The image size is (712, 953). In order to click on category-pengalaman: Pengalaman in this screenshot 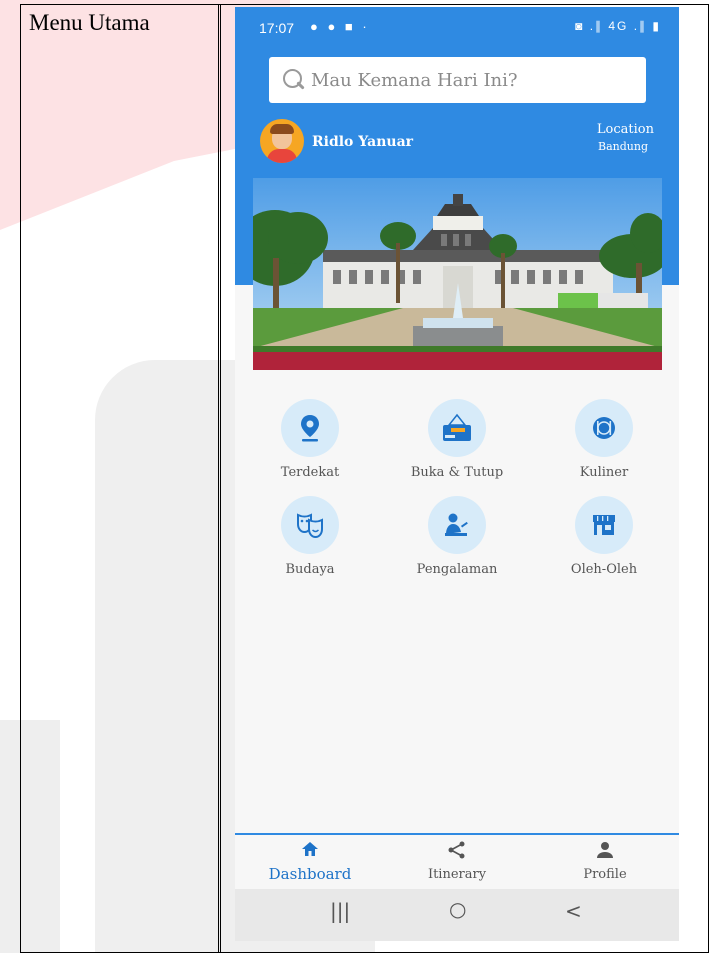, I will do `click(457, 536)`.